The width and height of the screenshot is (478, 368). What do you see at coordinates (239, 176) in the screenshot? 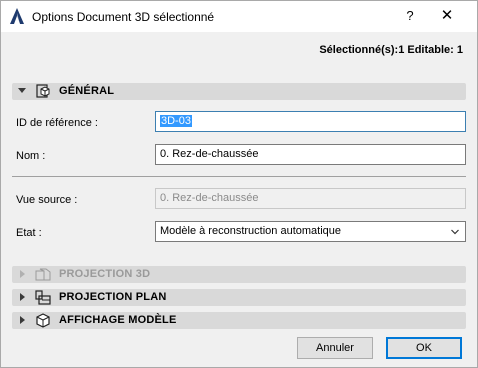
I see `divider` at bounding box center [239, 176].